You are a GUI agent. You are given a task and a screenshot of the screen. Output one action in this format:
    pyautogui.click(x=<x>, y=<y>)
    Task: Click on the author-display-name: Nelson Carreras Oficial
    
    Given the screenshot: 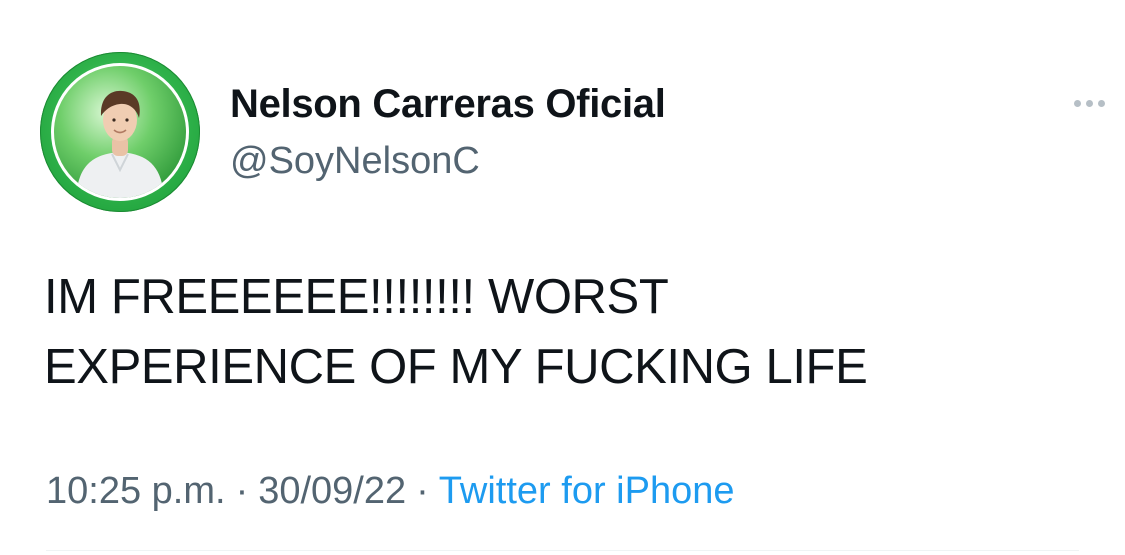 What is the action you would take?
    pyautogui.click(x=448, y=104)
    